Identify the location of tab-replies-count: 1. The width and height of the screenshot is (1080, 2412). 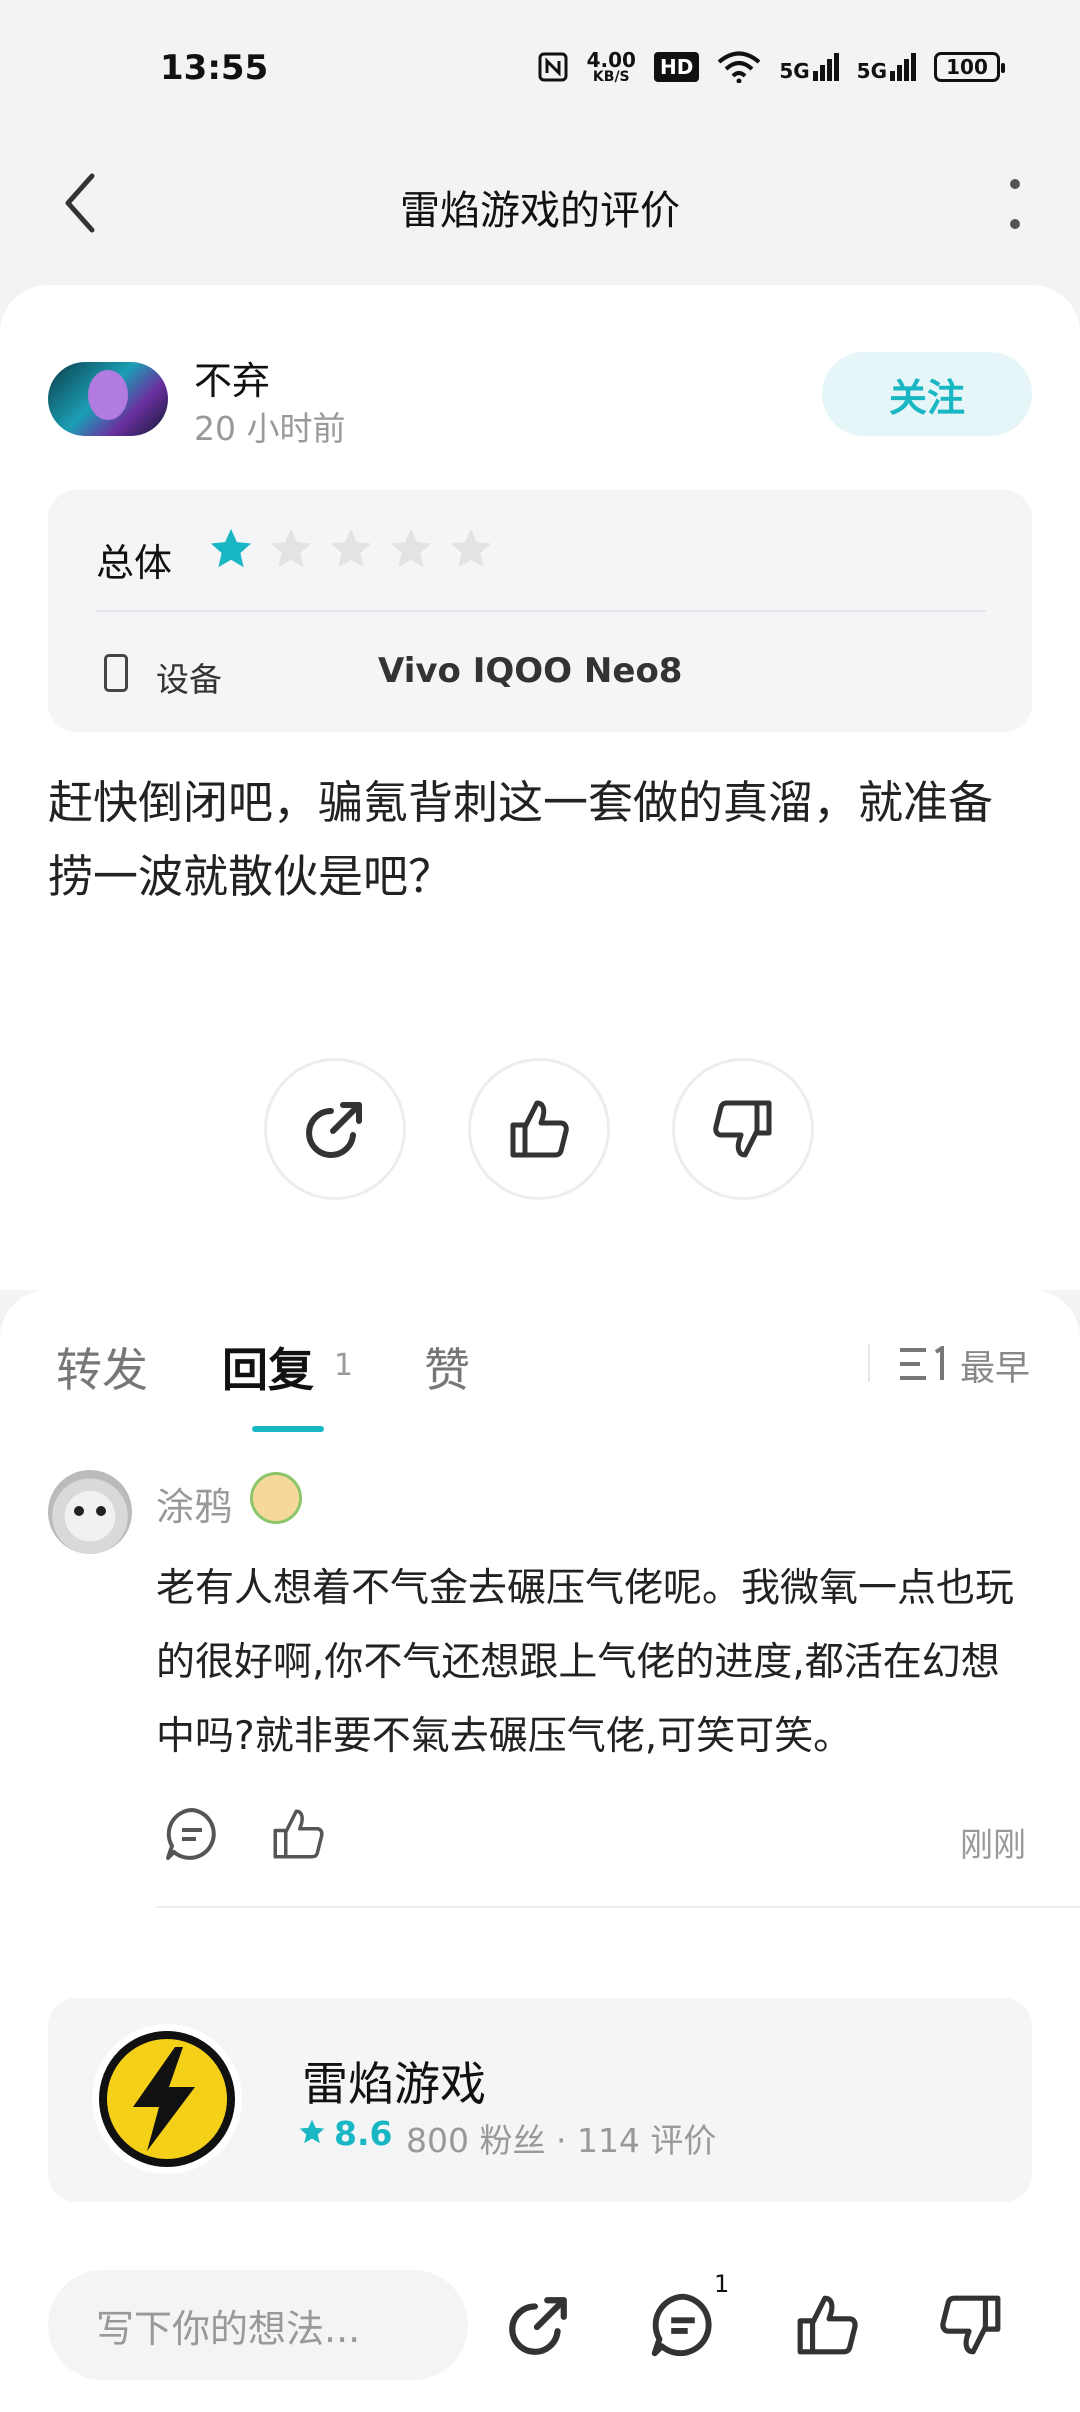
(344, 1365).